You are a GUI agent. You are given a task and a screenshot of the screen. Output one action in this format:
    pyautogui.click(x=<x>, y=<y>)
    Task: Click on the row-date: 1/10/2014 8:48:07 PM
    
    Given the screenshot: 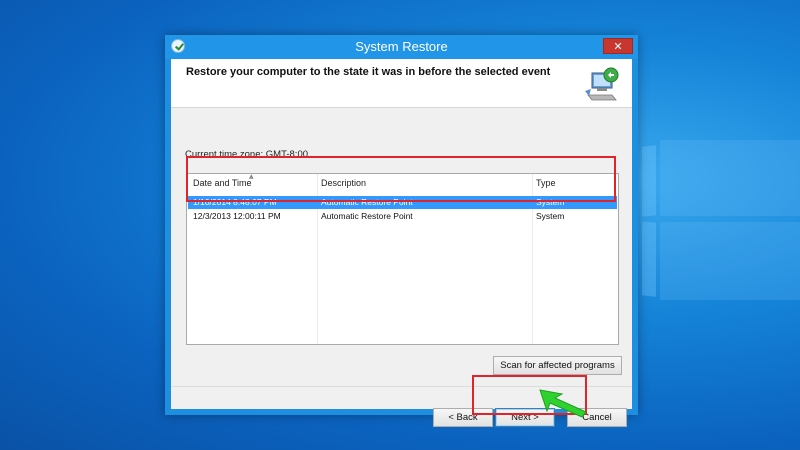 What is the action you would take?
    pyautogui.click(x=235, y=202)
    